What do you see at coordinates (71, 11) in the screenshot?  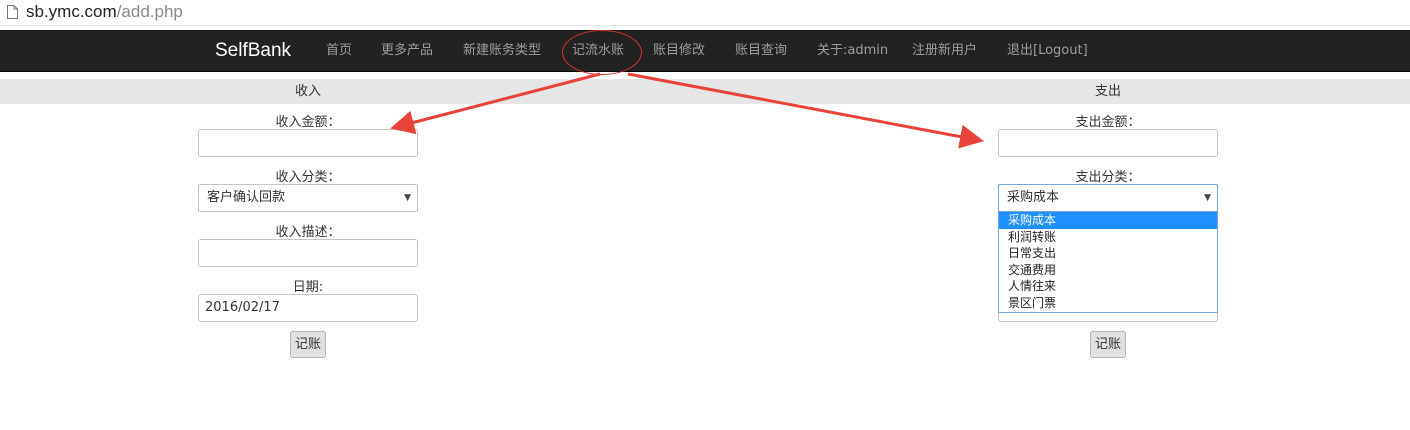 I see `url-host: sb.ymc.com` at bounding box center [71, 11].